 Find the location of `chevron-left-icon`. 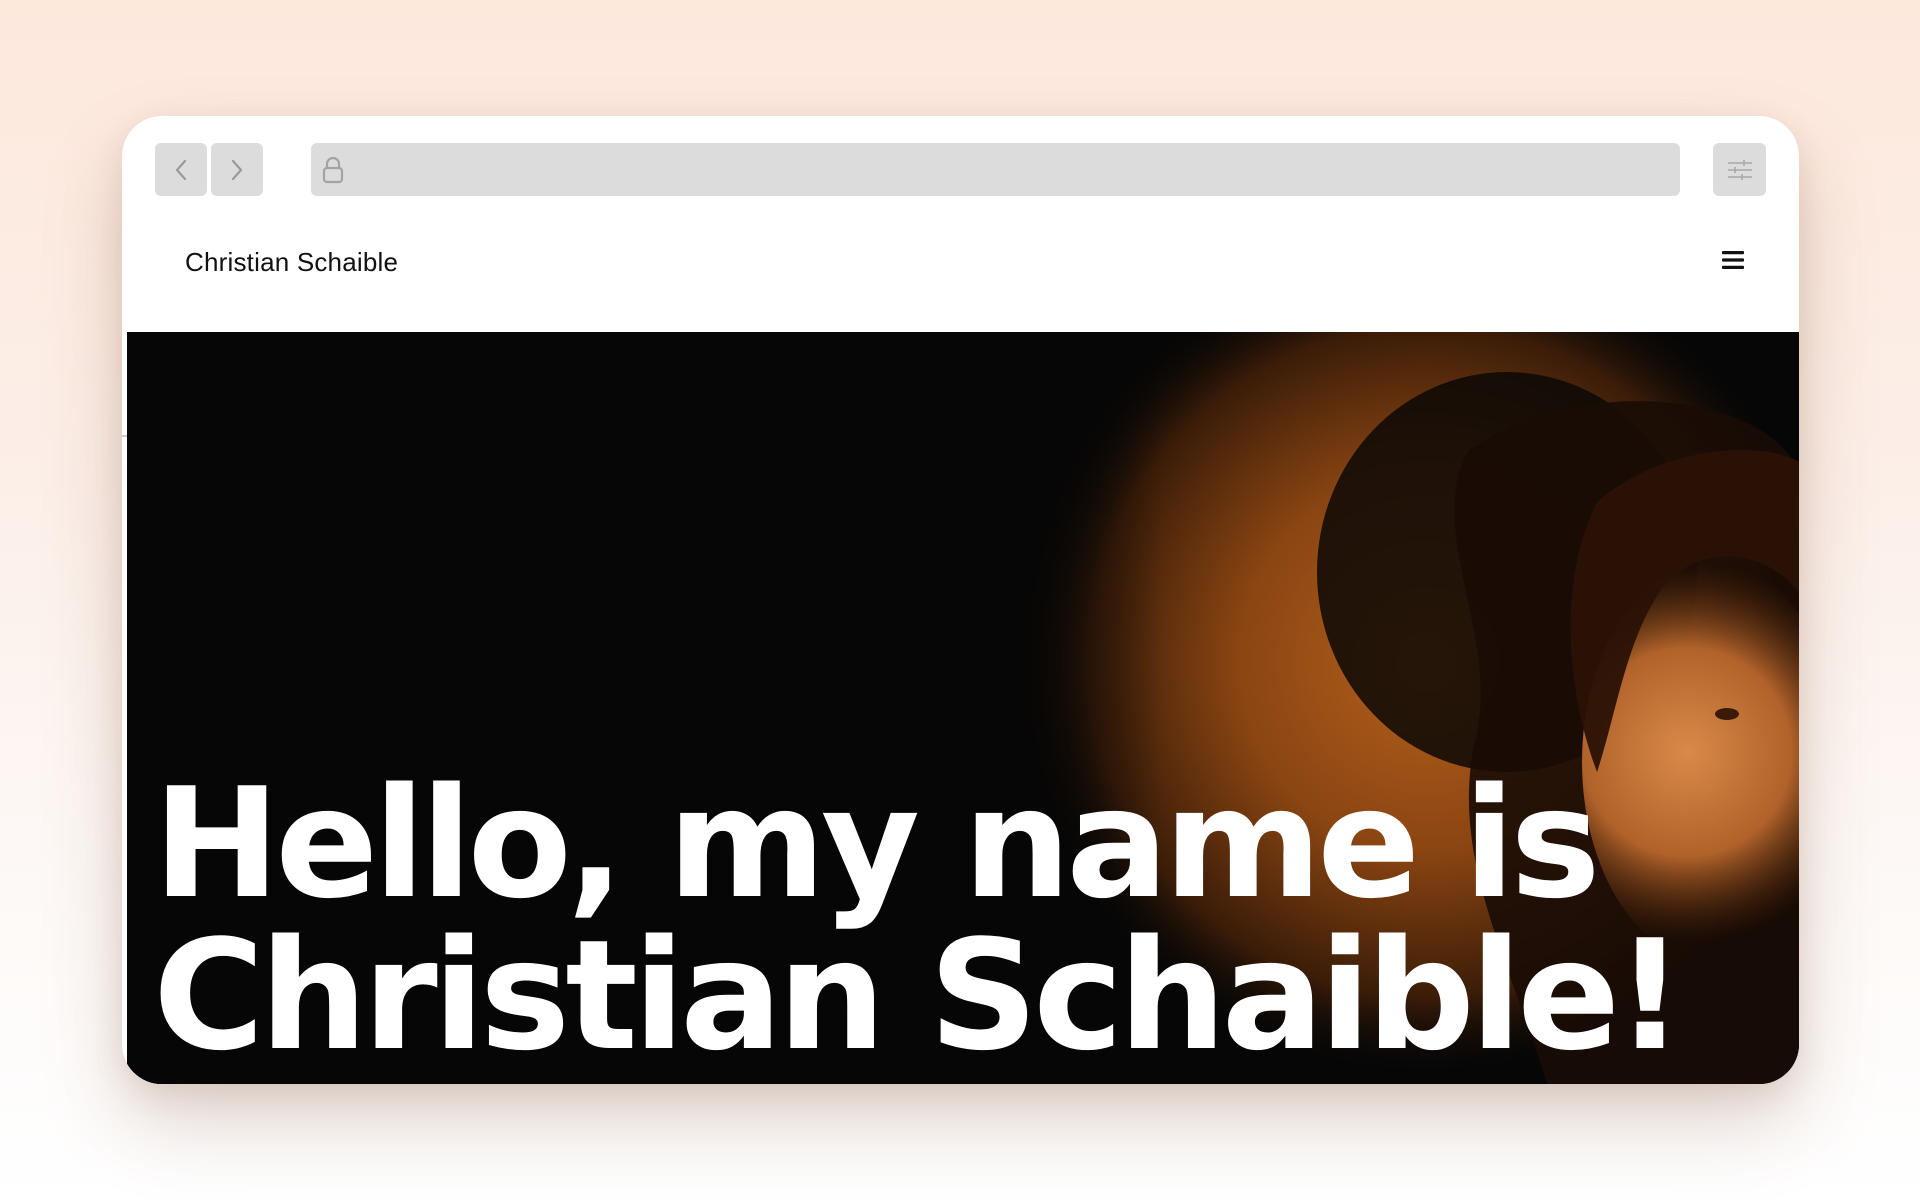

chevron-left-icon is located at coordinates (181, 169).